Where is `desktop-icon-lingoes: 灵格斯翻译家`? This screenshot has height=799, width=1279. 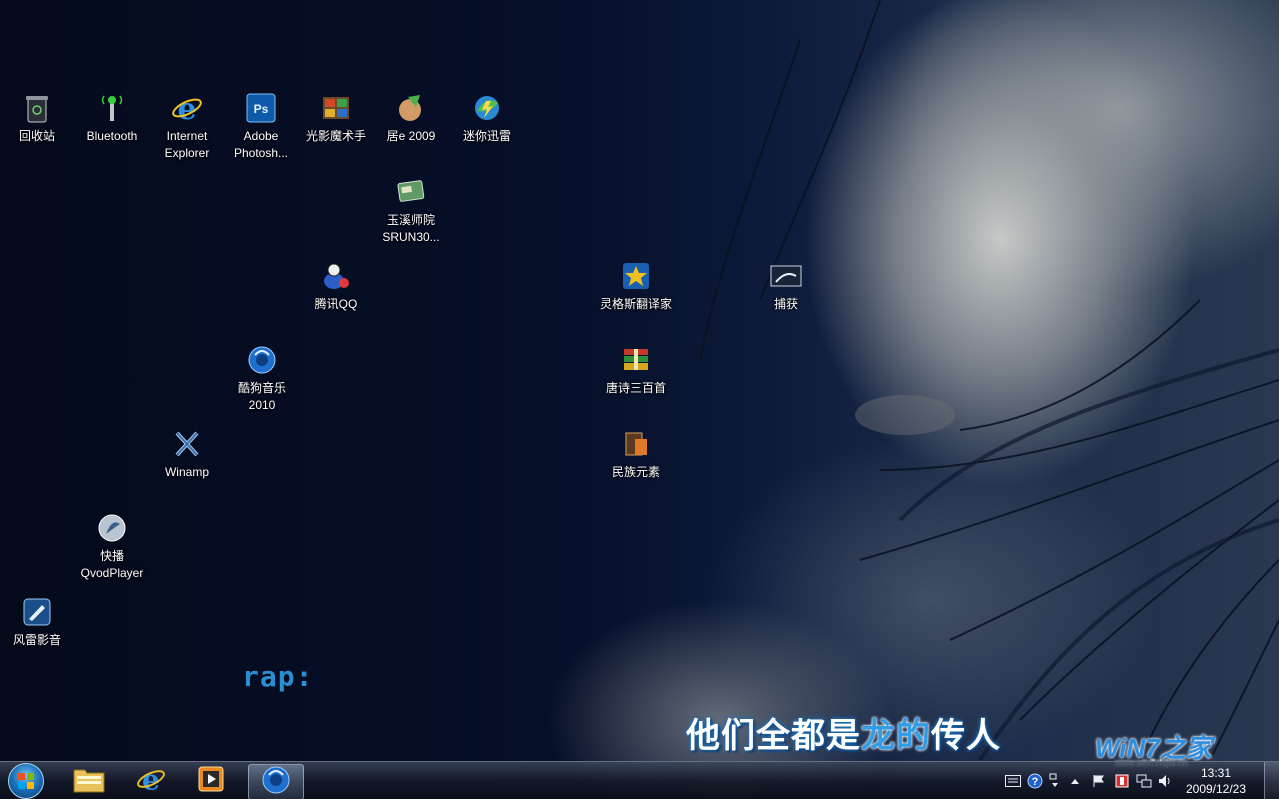
desktop-icon-lingoes: 灵格斯翻译家 is located at coordinates (636, 286).